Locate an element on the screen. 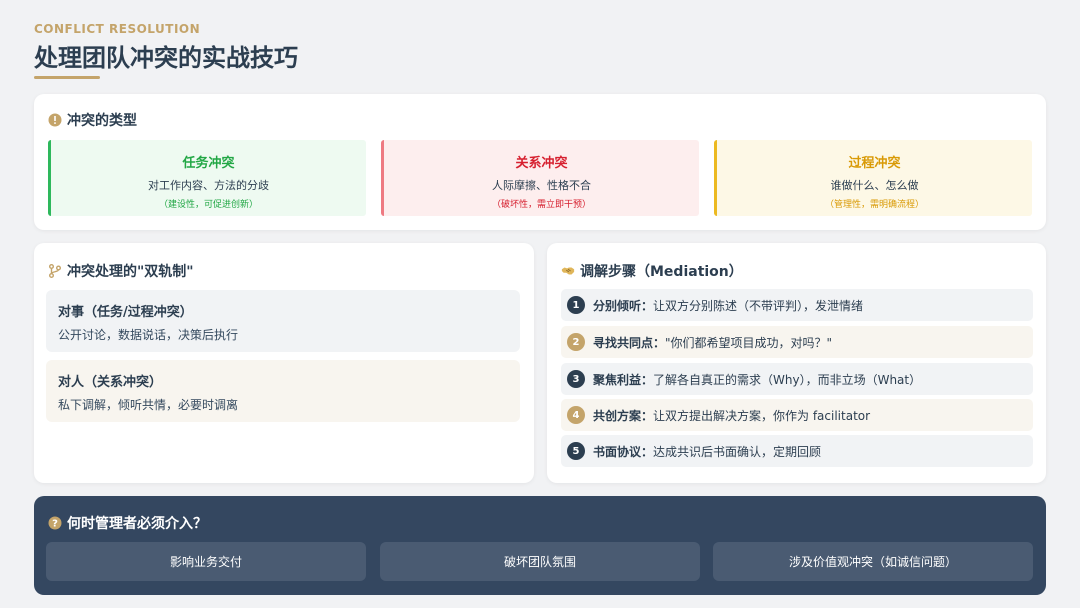 Image resolution: width=1080 pixels, height=608 pixels. track-desc: 公开讨论，数据说话，决策后执行 is located at coordinates (148, 335).